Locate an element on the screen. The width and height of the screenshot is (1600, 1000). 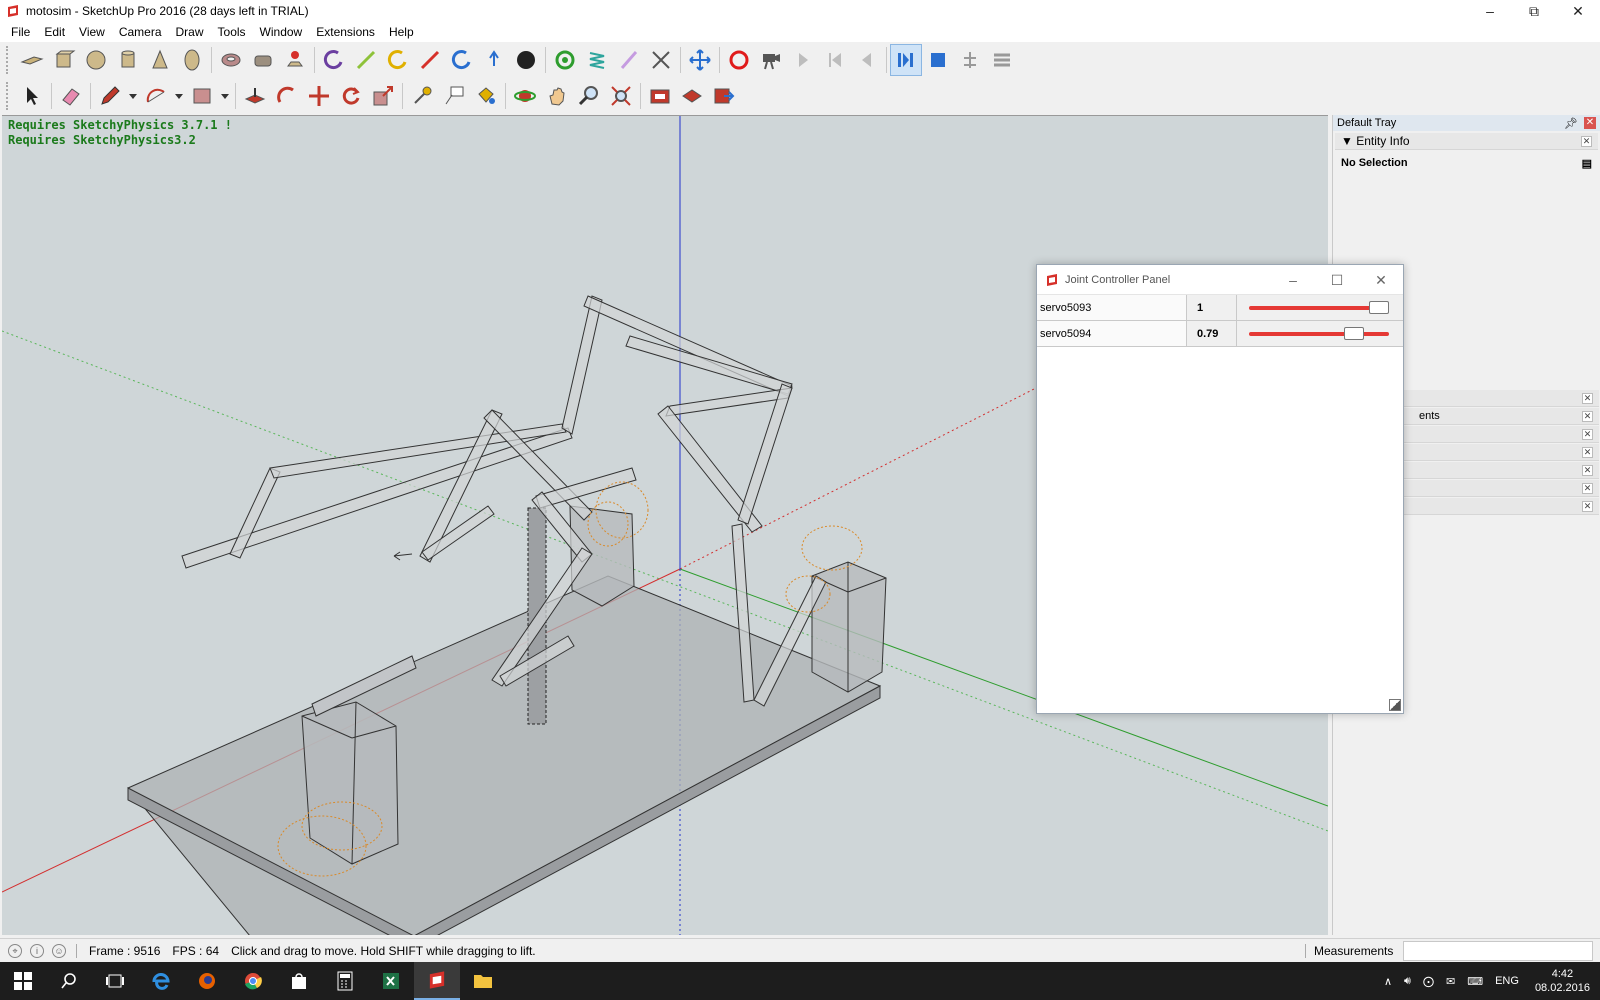
menu-help: Help is located at coordinates (401, 32).